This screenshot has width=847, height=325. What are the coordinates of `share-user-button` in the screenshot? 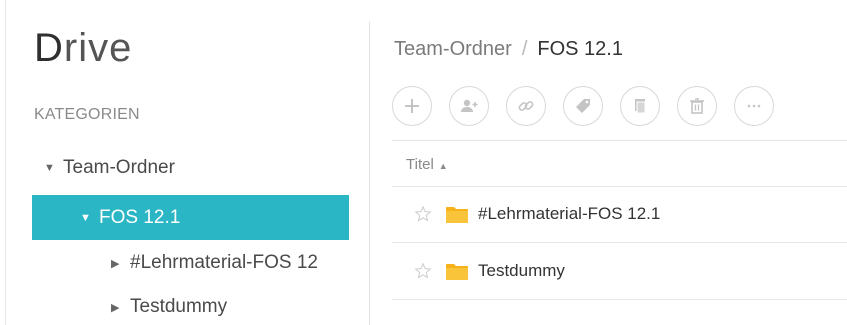 It's located at (469, 106).